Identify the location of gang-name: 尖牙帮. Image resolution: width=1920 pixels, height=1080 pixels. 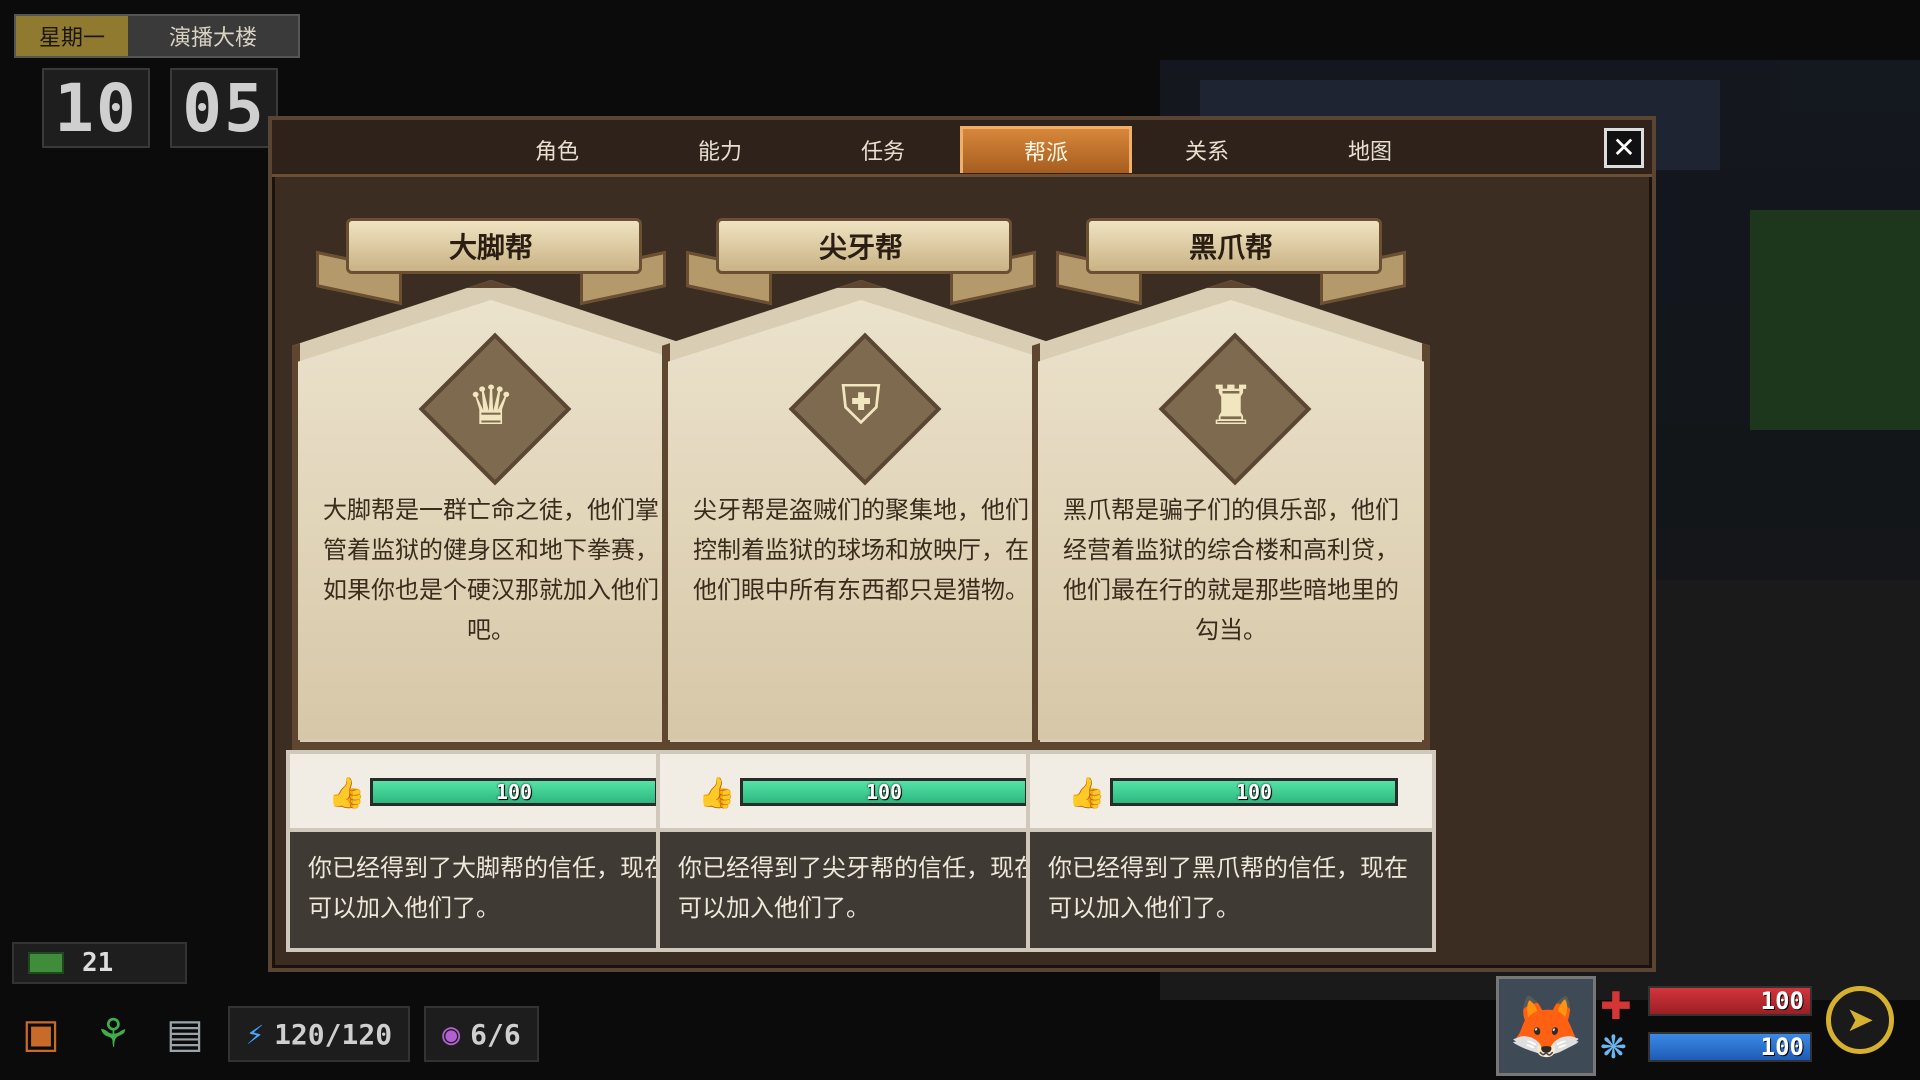
(860, 247).